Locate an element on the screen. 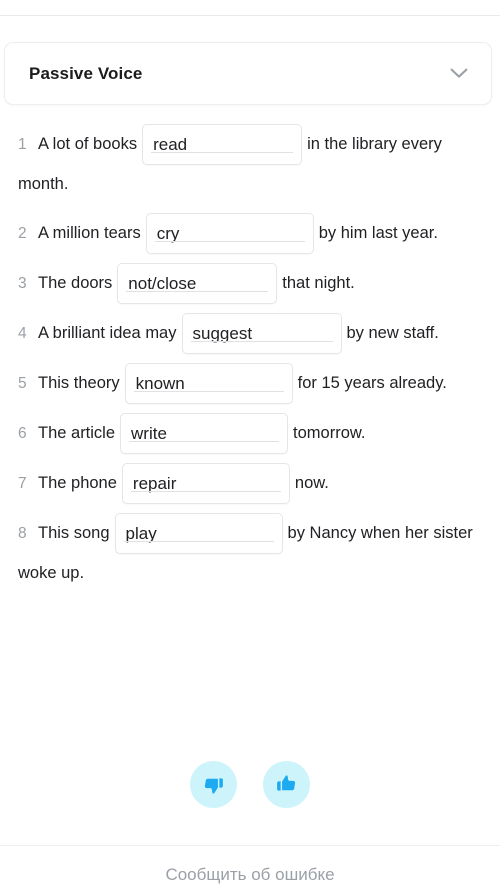  item-number: 2 is located at coordinates (22, 233).